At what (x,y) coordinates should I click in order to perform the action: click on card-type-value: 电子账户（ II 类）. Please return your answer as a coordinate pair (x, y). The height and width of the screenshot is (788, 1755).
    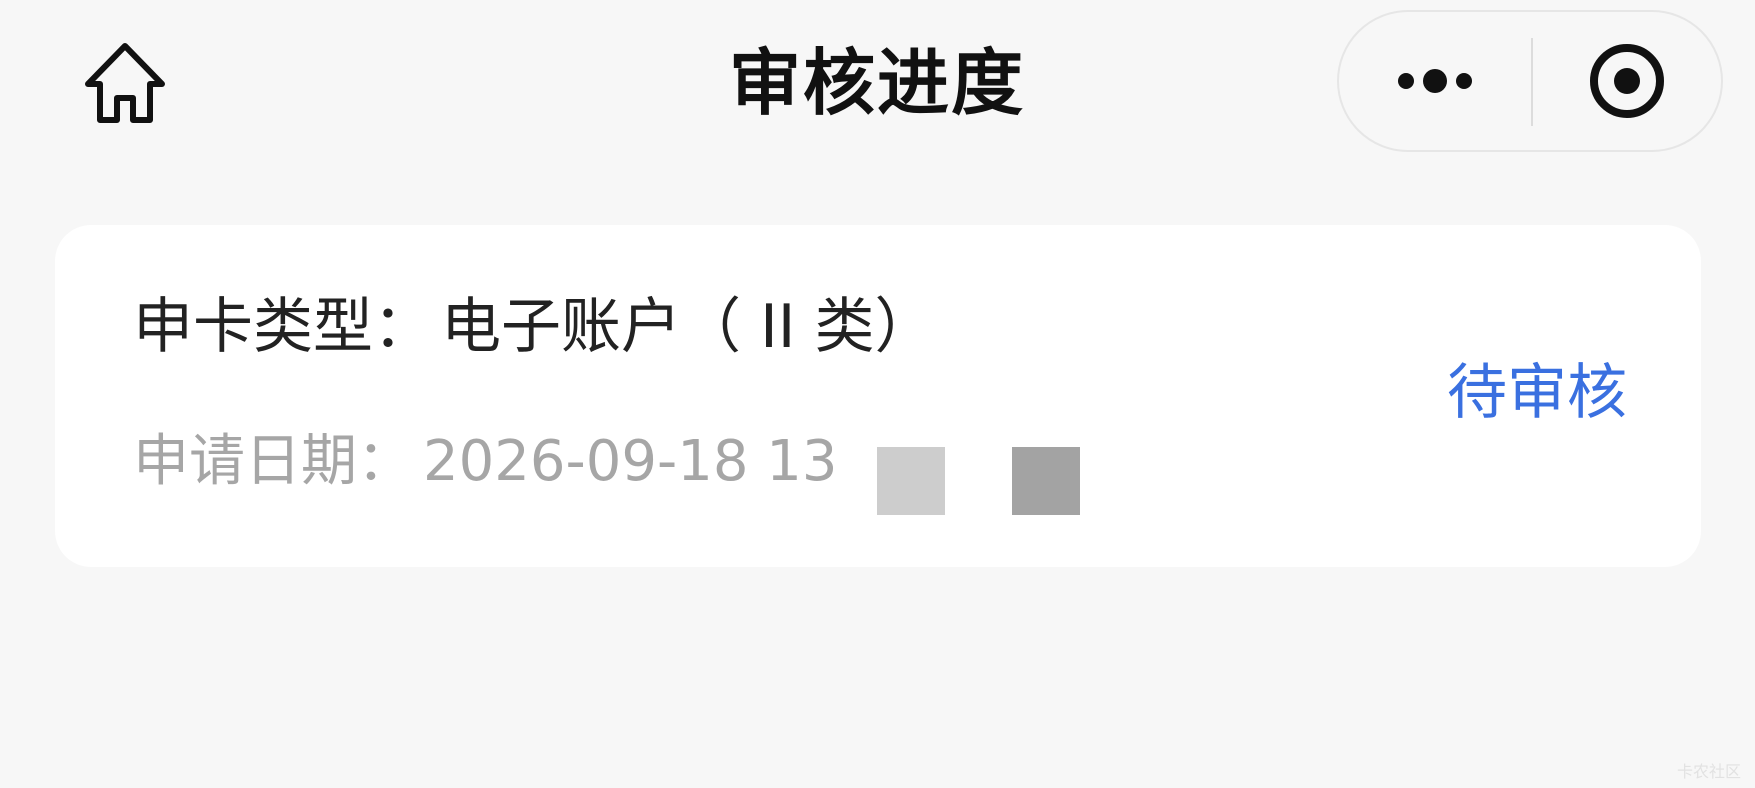
    Looking at the image, I should click on (688, 327).